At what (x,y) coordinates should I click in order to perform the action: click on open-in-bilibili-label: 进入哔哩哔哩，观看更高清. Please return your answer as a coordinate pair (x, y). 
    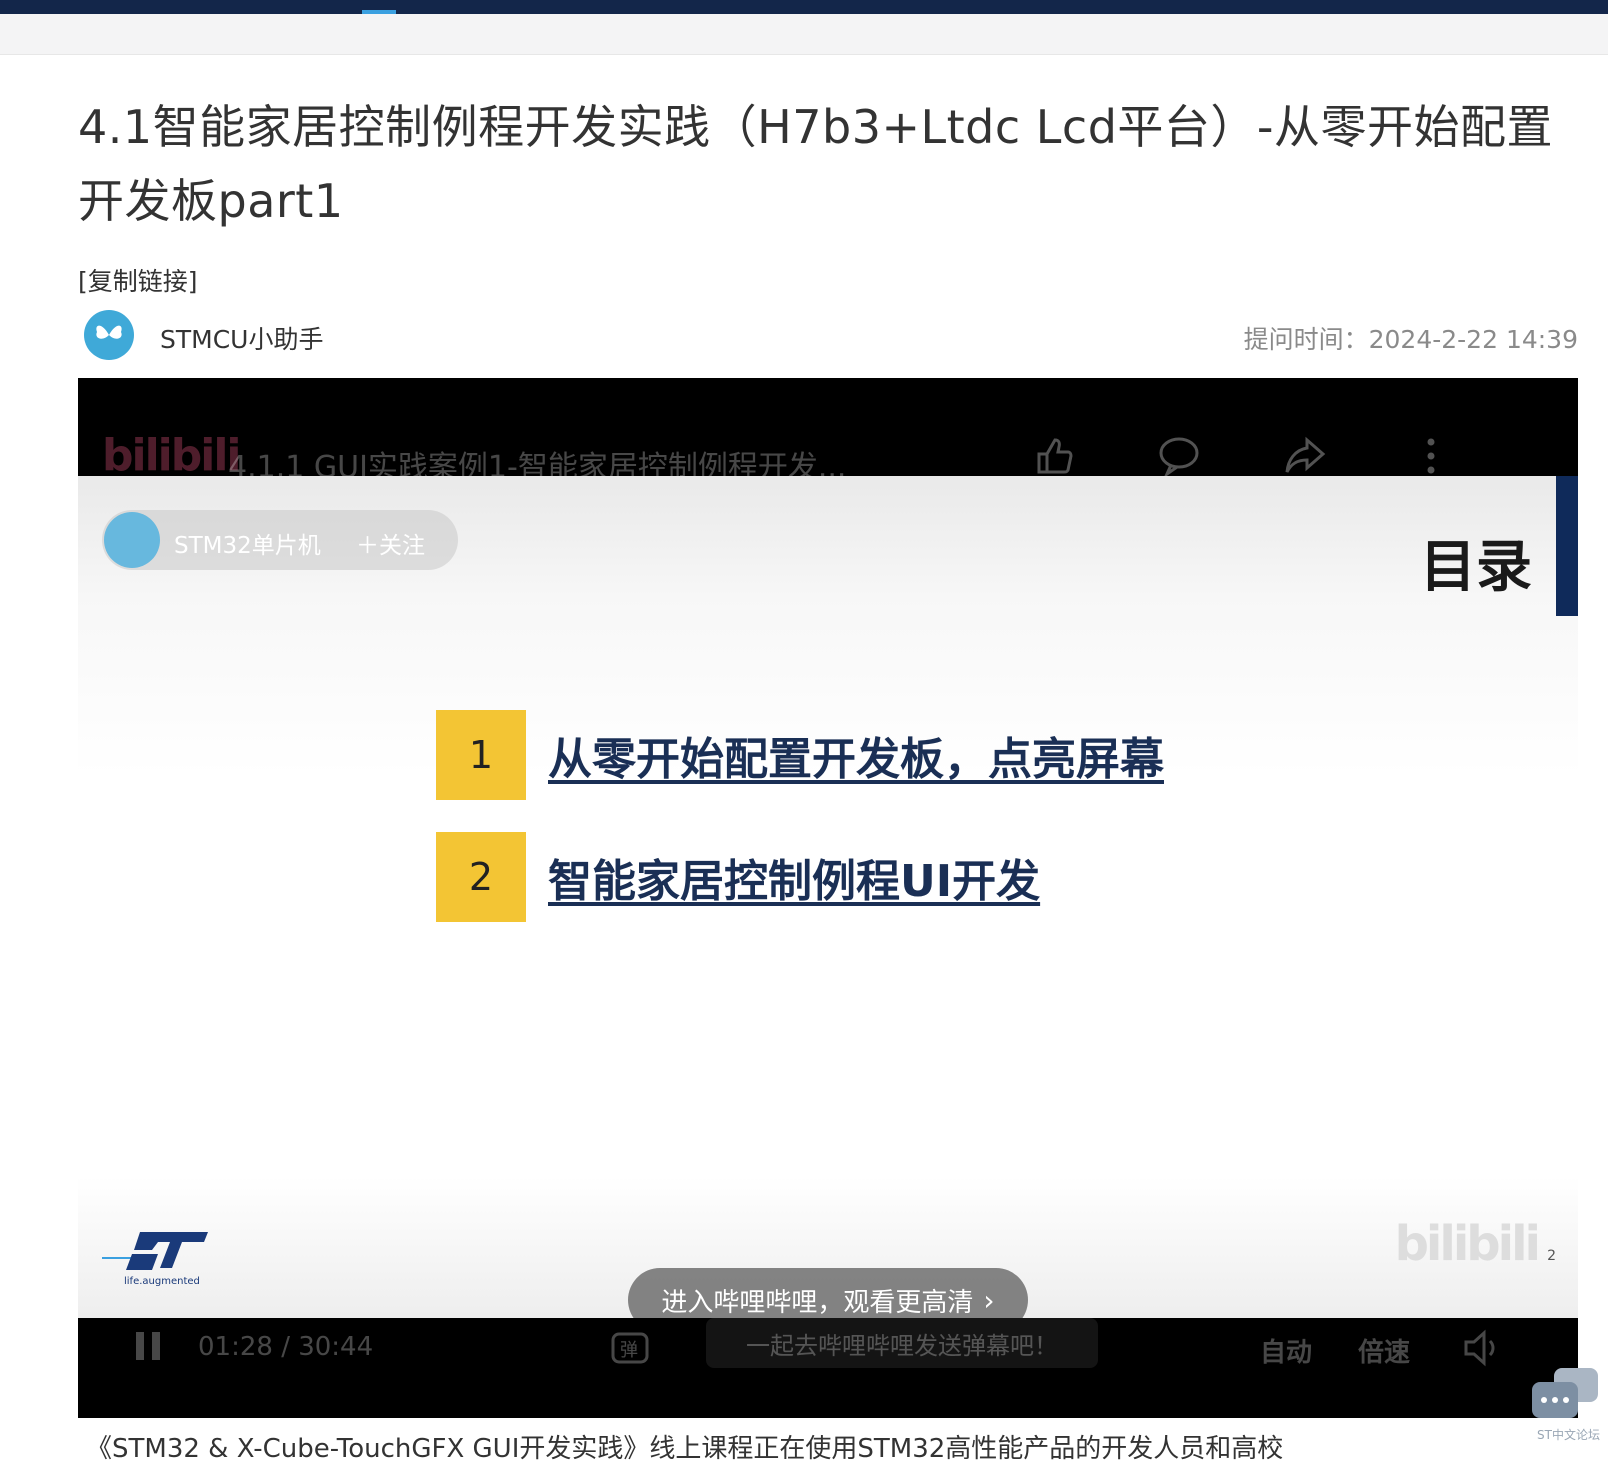
    Looking at the image, I should click on (817, 1302).